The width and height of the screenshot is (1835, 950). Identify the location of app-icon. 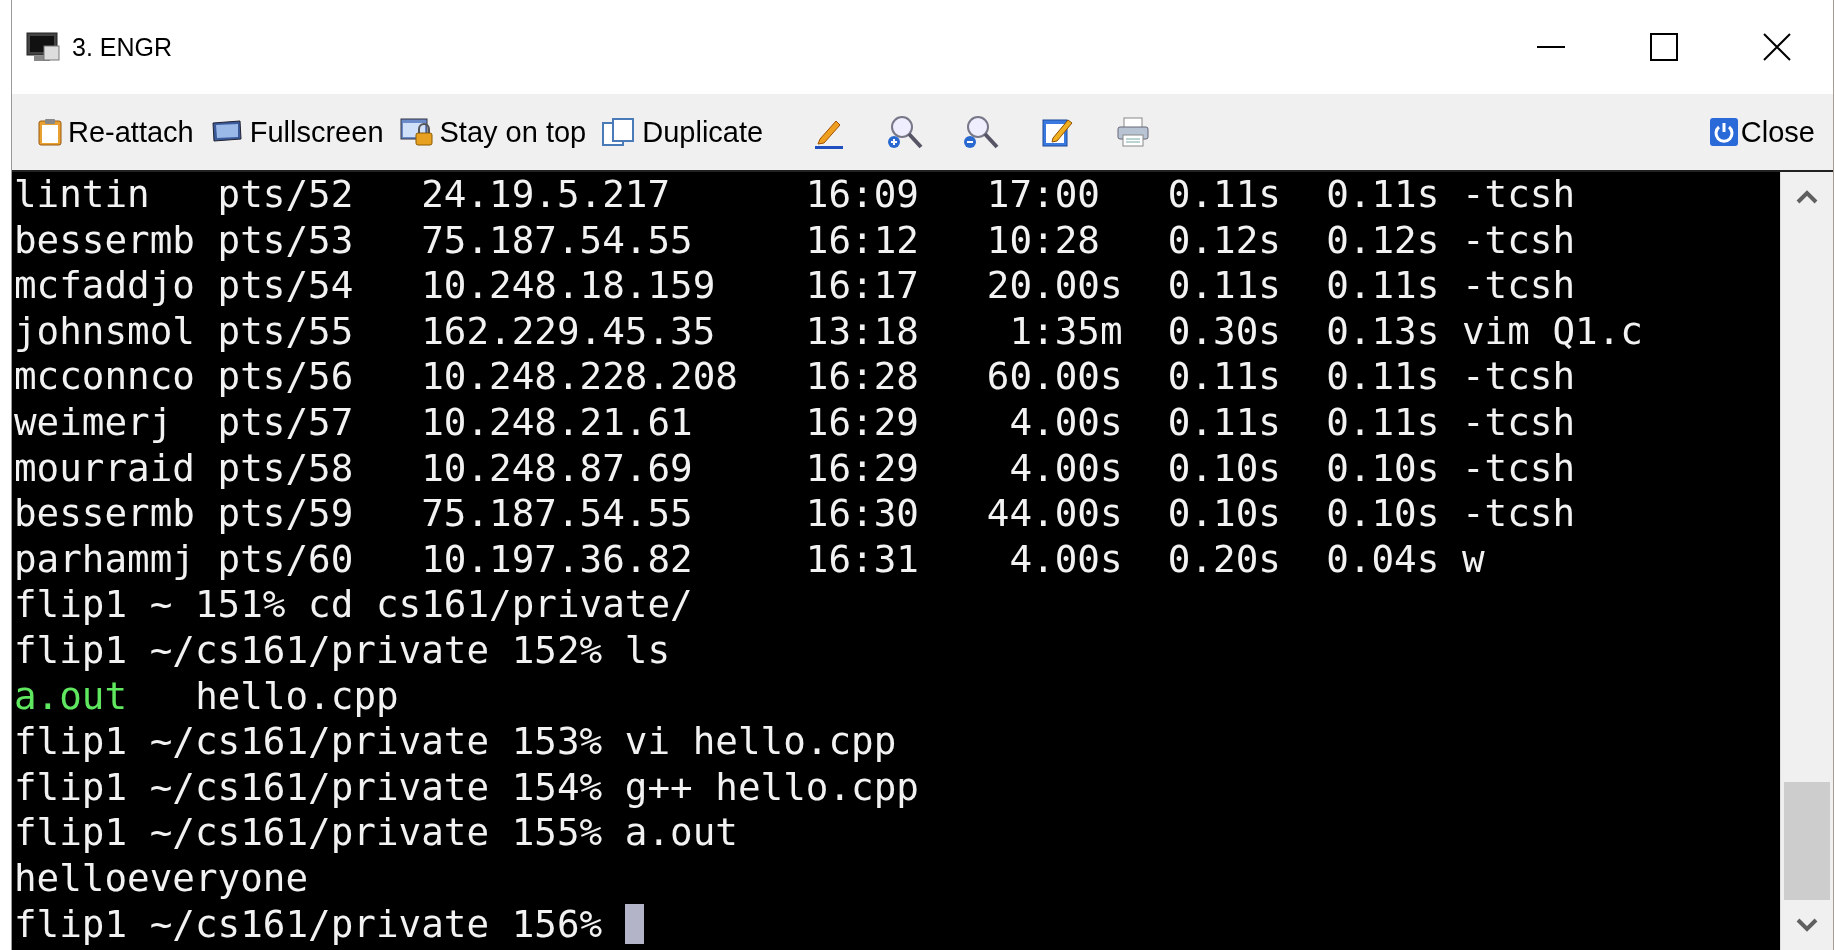
(43, 47).